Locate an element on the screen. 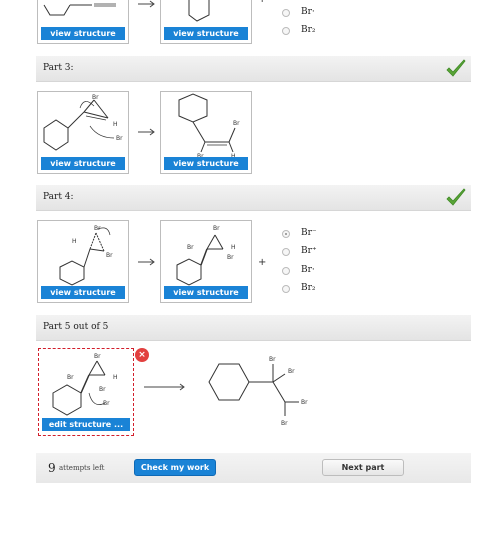 This screenshot has height=533, width=496. close-icon: × is located at coordinates (142, 355).